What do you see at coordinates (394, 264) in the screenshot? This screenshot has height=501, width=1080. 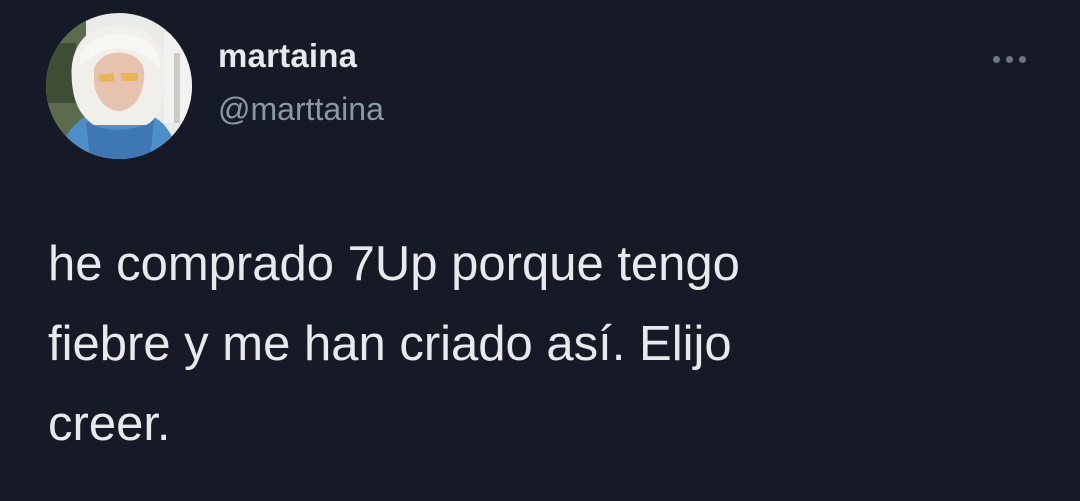 I see `tweet-text-line-1: he comprado 7Up porque tengo` at bounding box center [394, 264].